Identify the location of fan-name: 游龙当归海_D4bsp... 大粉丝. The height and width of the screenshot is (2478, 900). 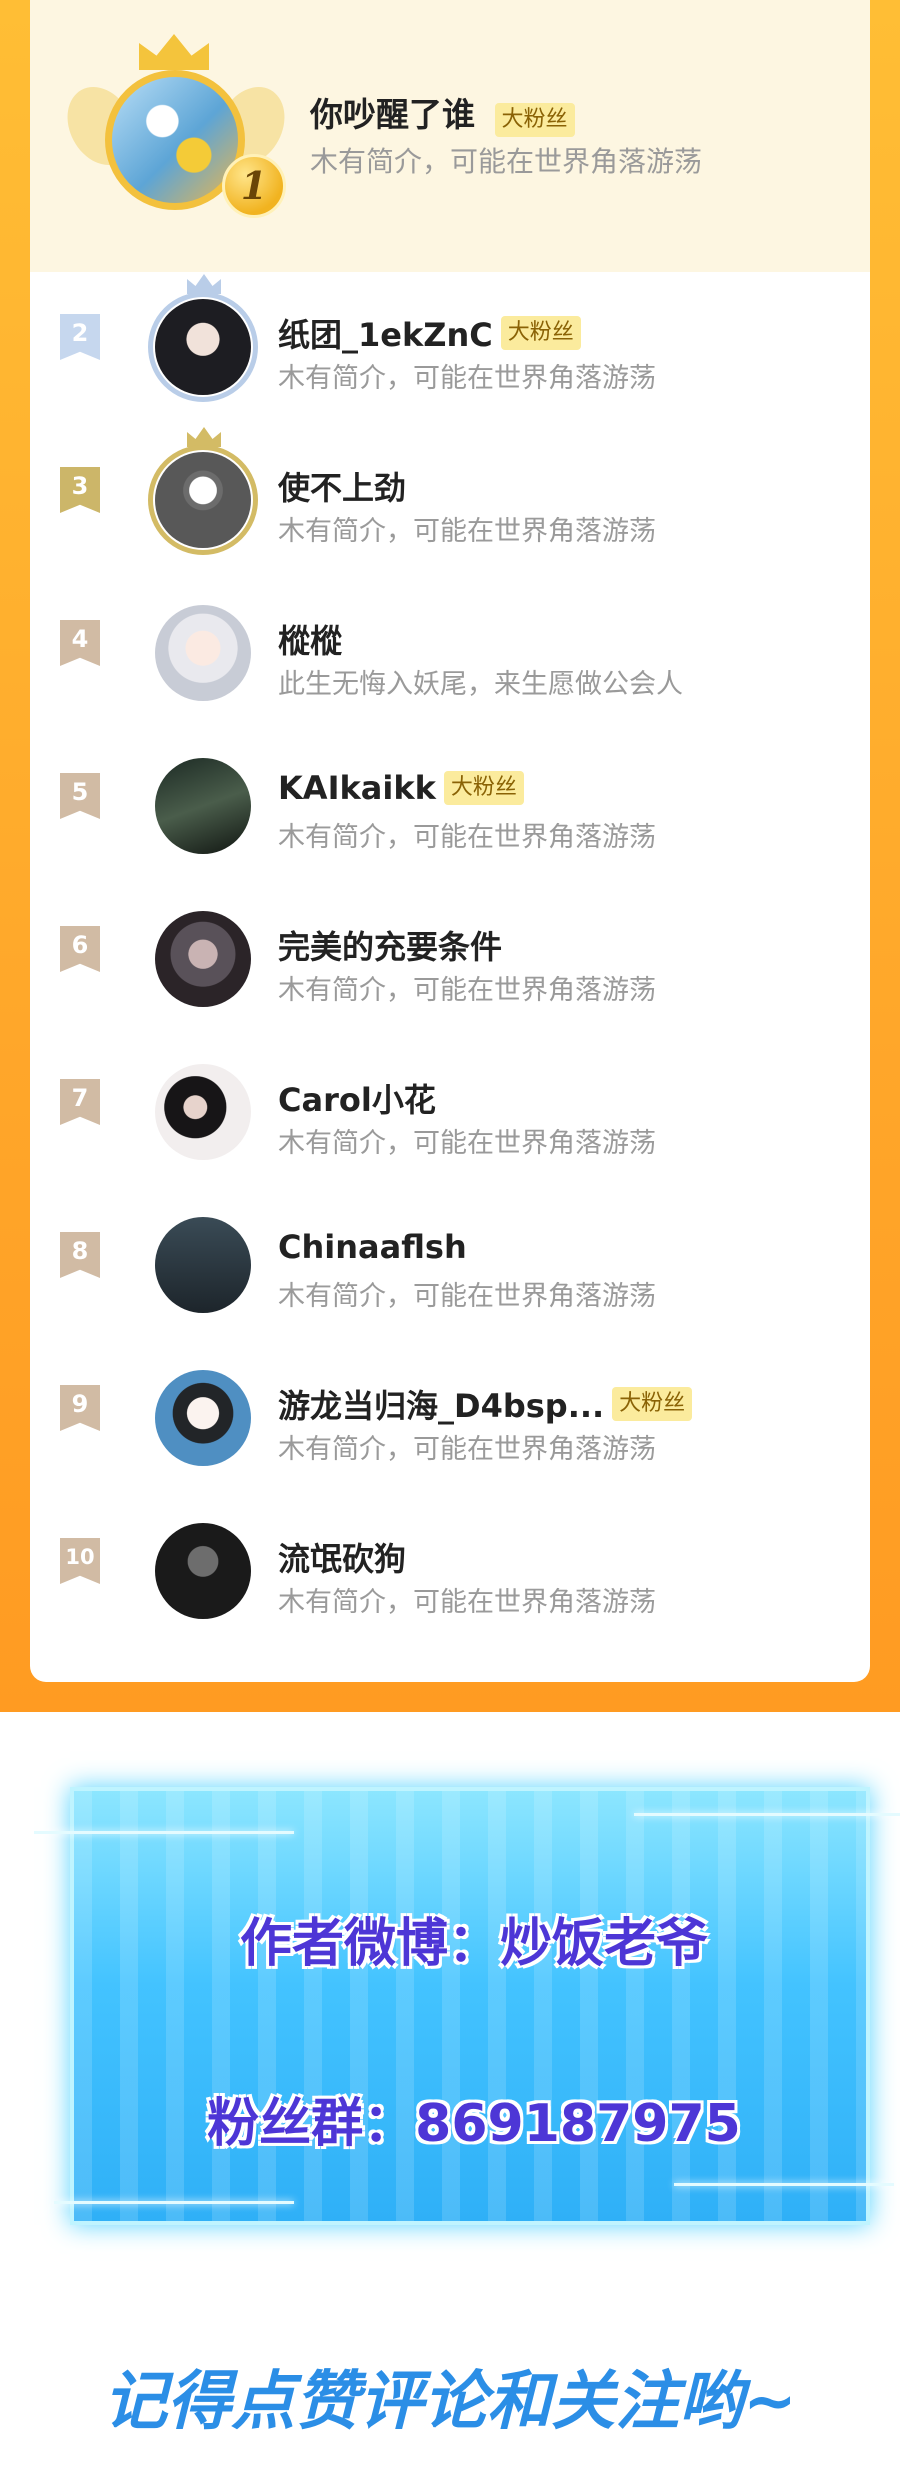
(485, 1404).